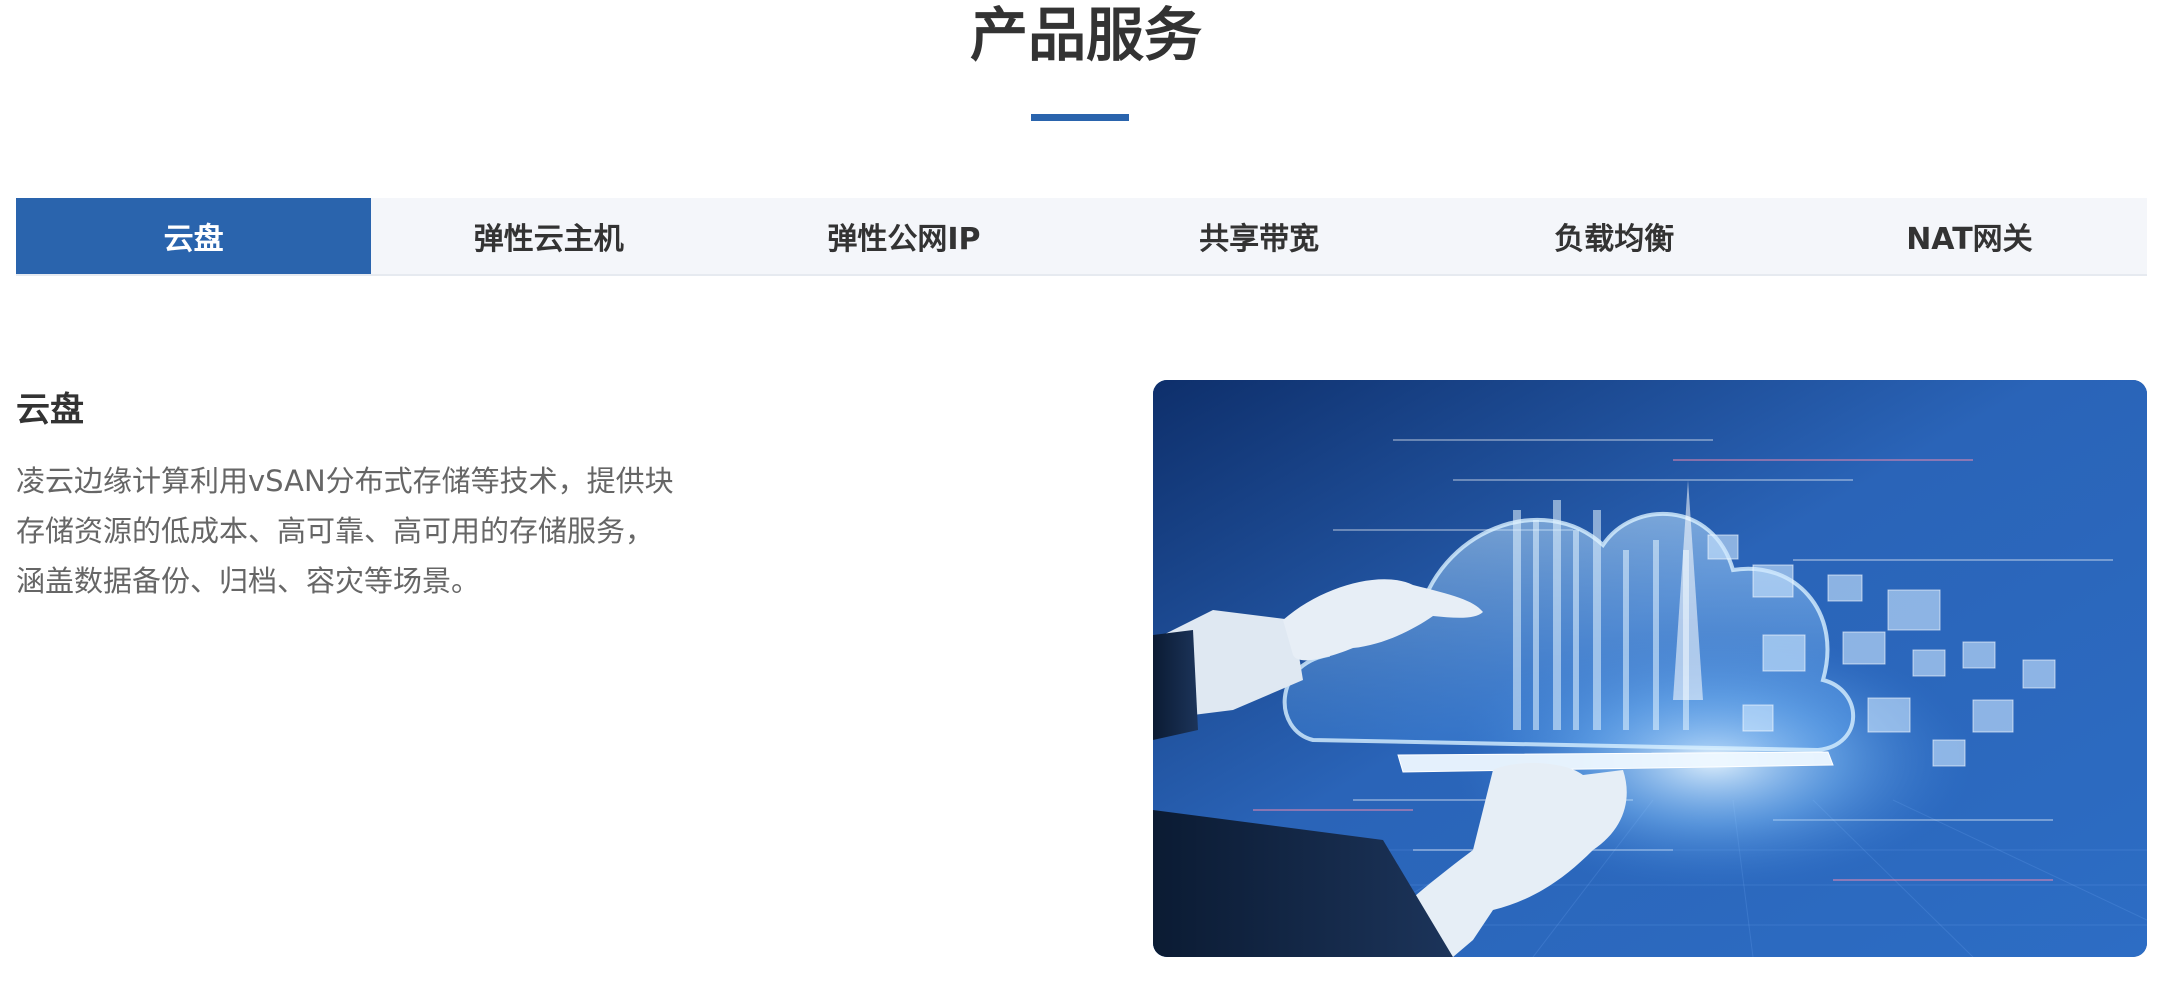 The height and width of the screenshot is (988, 2172). Describe the element at coordinates (1969, 236) in the screenshot. I see `tab-nat-gateway: NAT网关` at that location.